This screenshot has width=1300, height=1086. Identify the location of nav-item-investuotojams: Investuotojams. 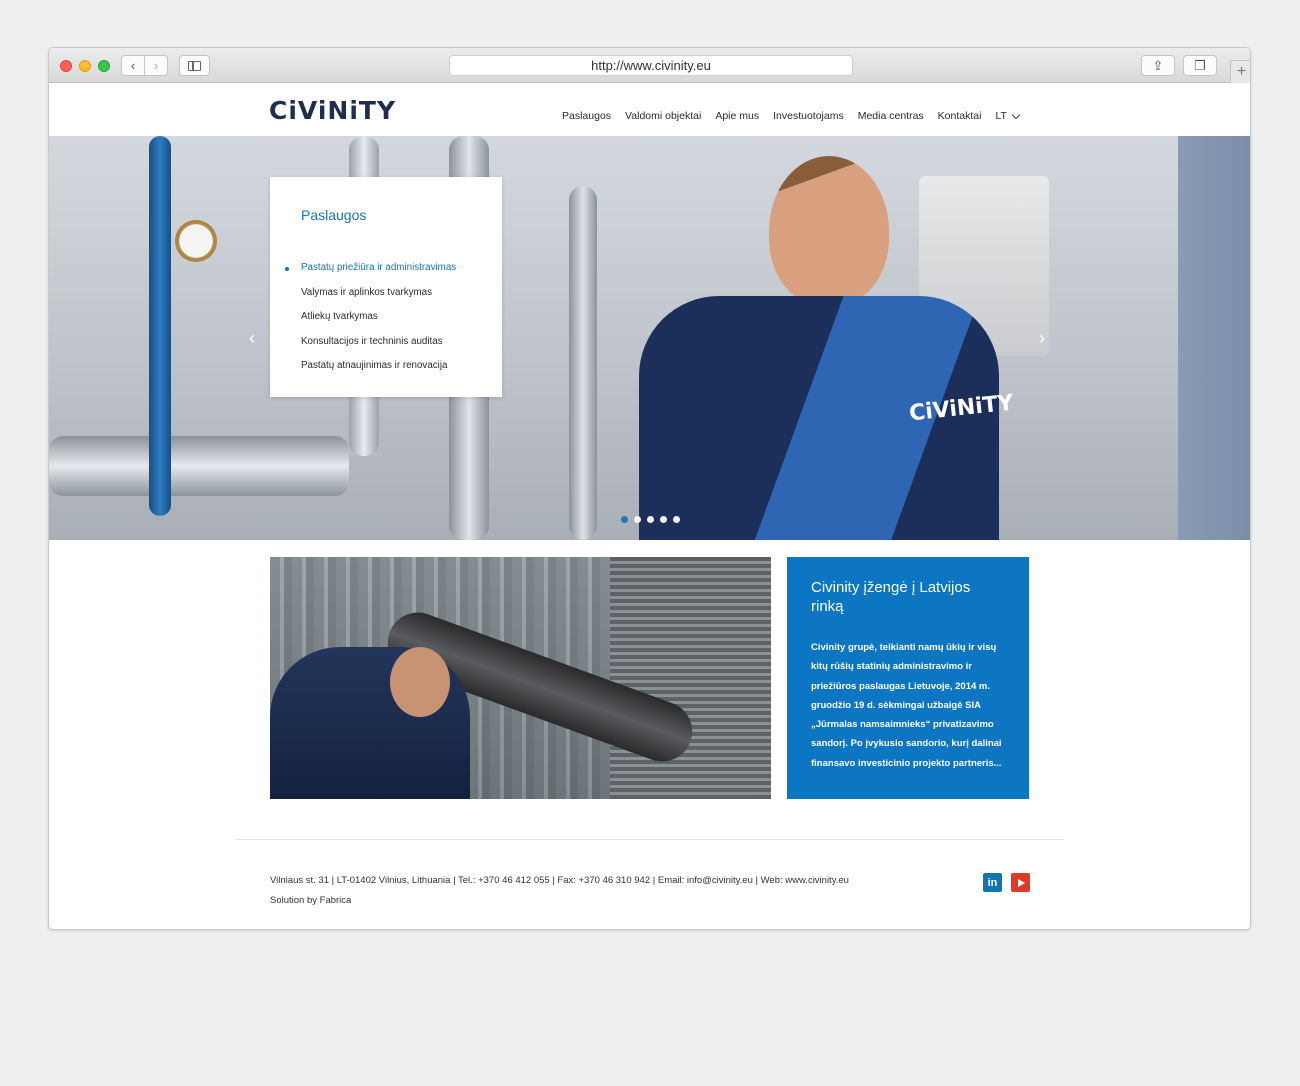
(808, 116).